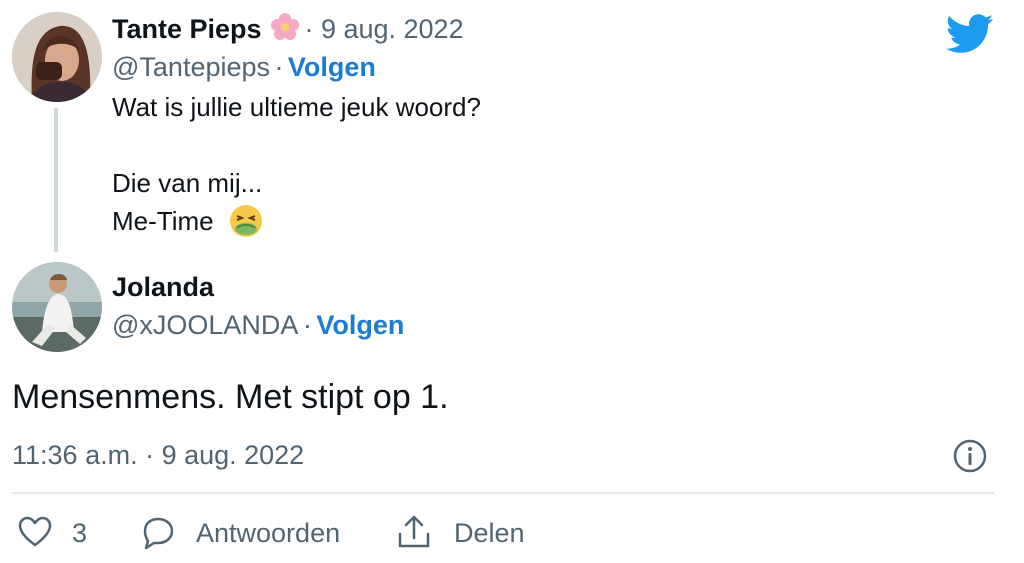  I want to click on reply-handle: @xJOOLANDA, so click(205, 325).